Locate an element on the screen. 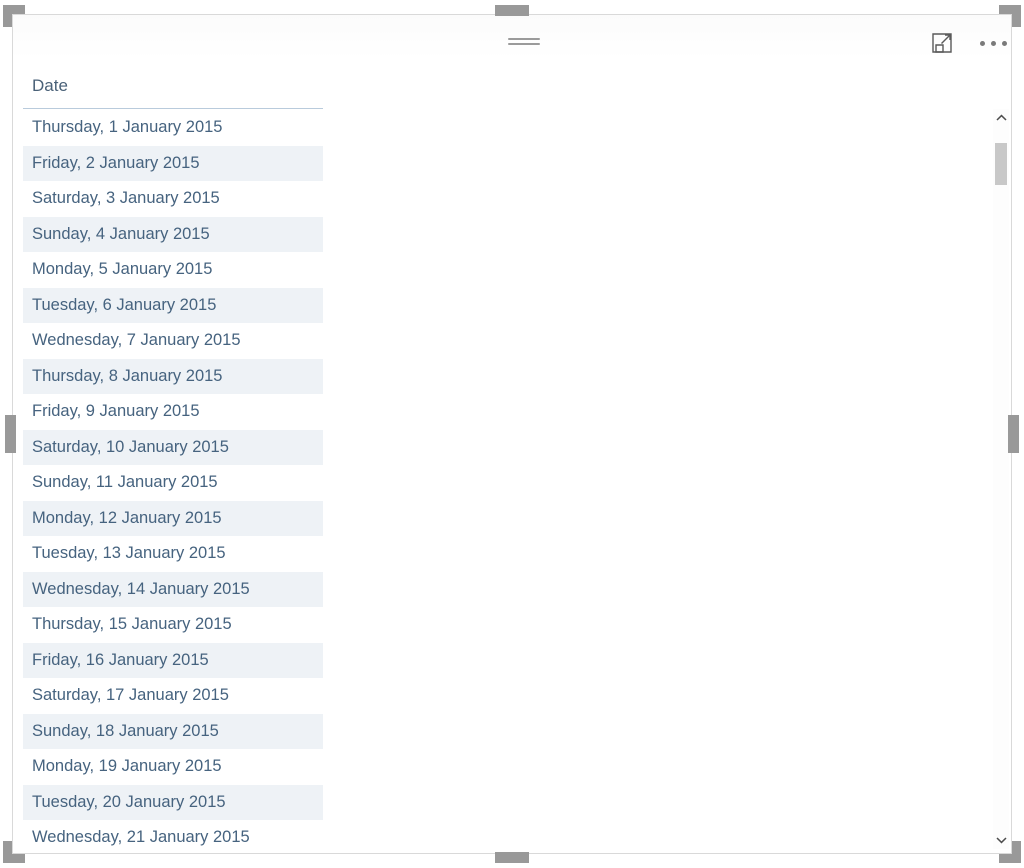  list-item: Saturday, 10 January 2015 is located at coordinates (173, 447).